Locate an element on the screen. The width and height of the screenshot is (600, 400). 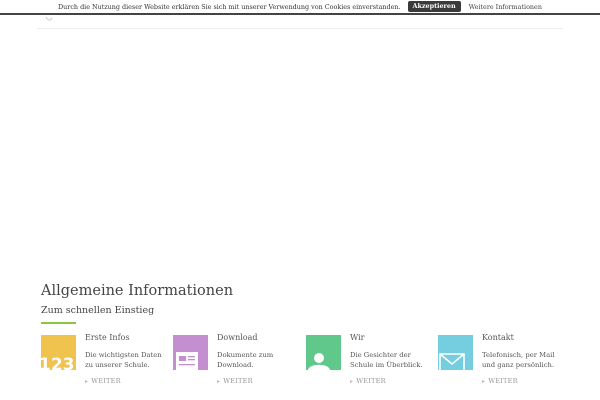
tile-download: Download Dokumente zum Download. ▸ WEITER is located at coordinates (240, 366).